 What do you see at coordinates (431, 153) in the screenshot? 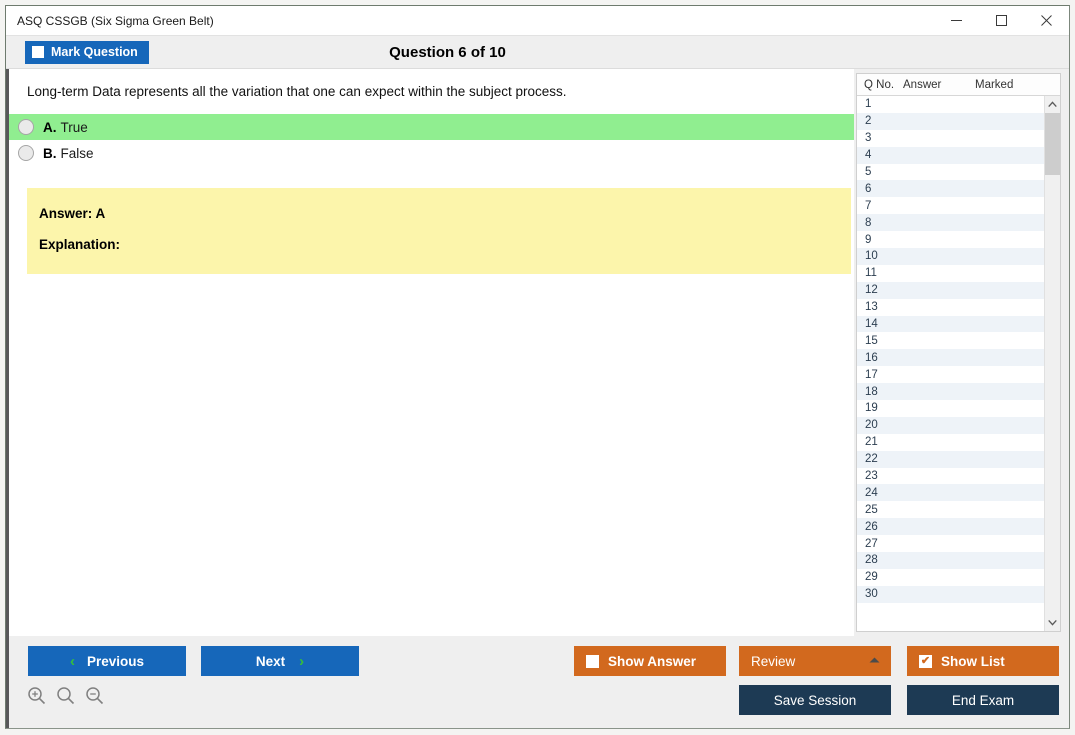
I see `option-row-b: B. False` at bounding box center [431, 153].